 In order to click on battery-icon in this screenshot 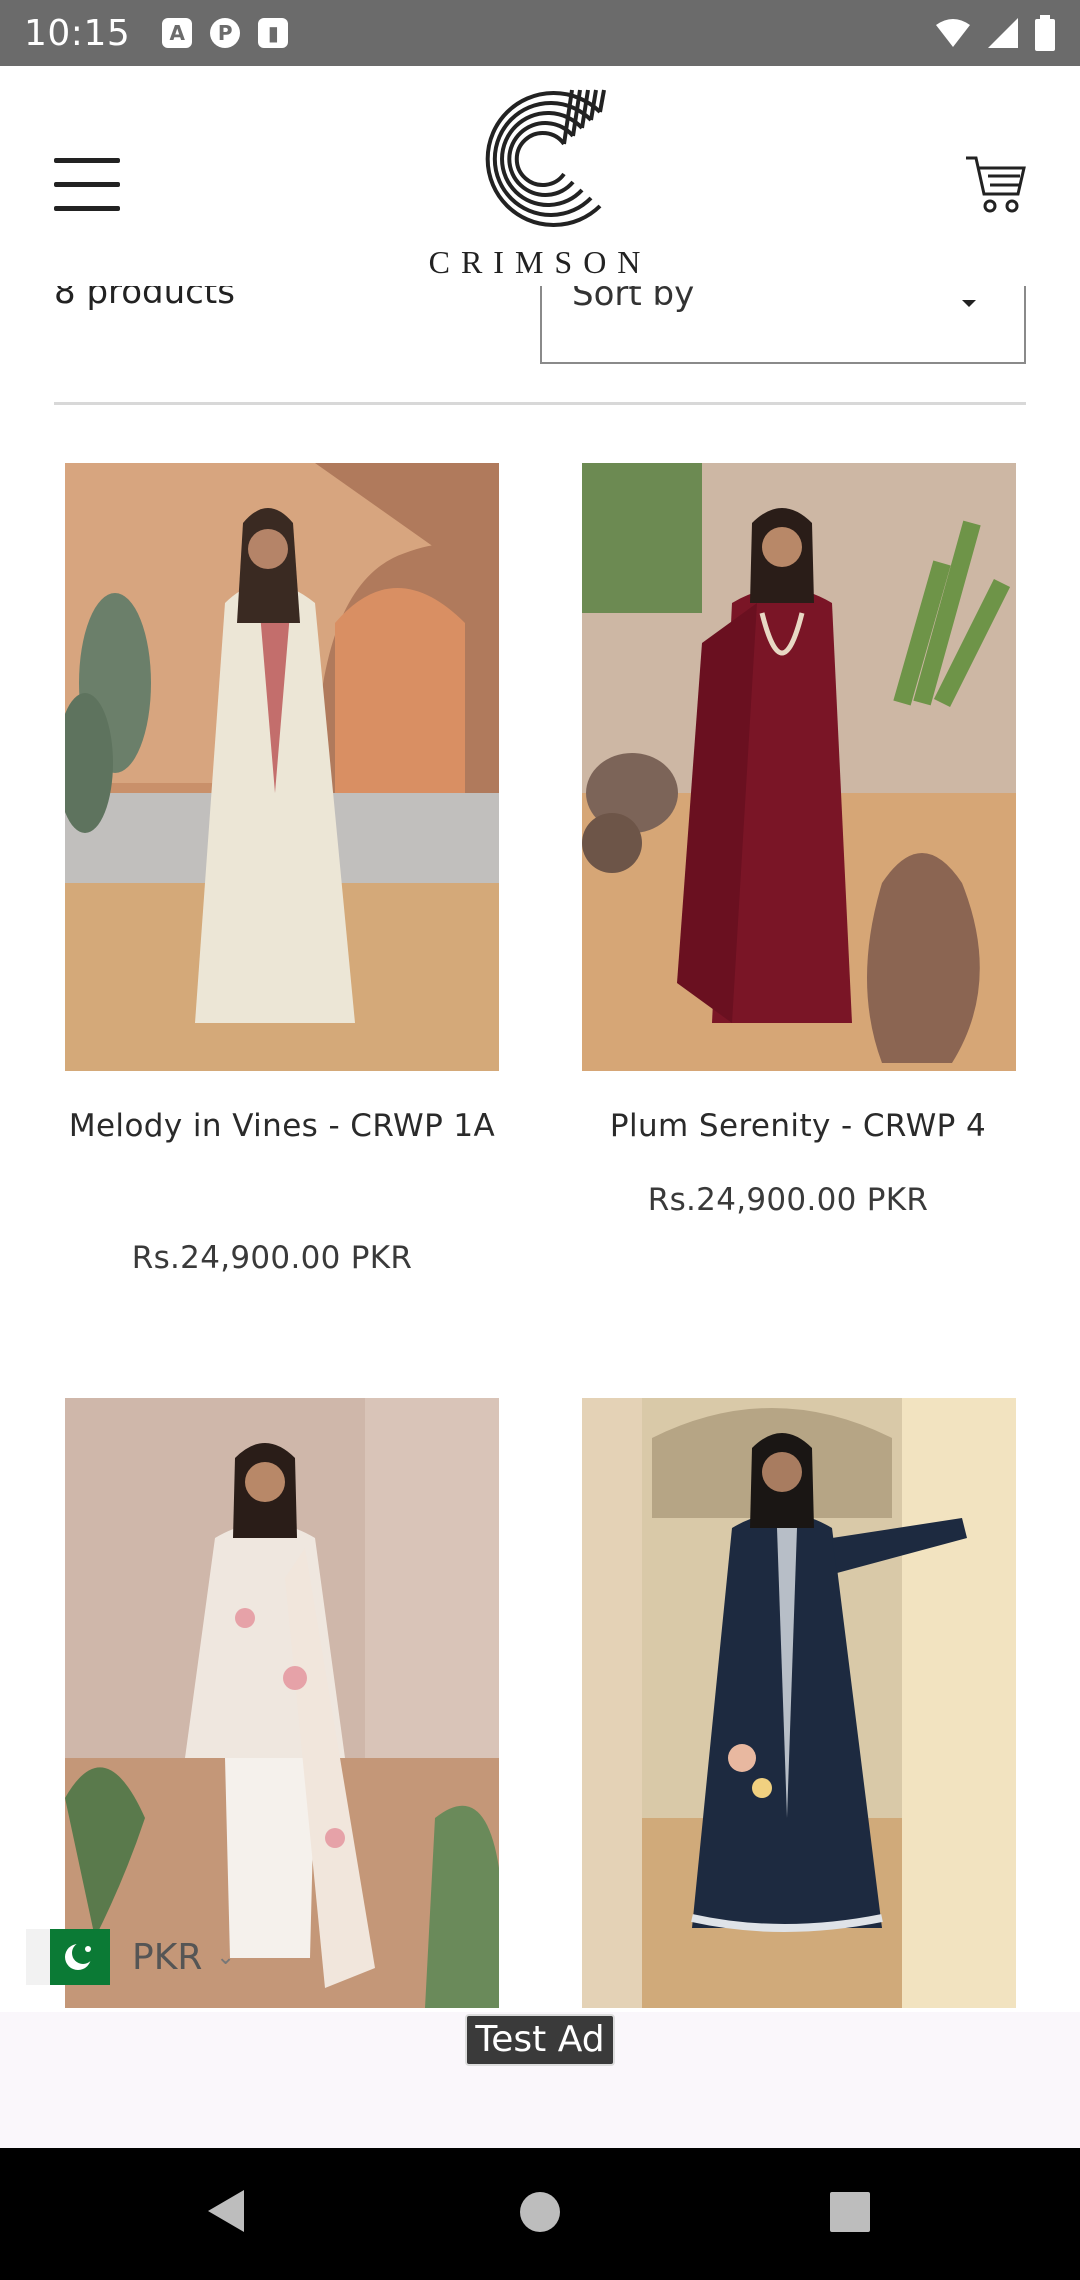, I will do `click(1045, 33)`.